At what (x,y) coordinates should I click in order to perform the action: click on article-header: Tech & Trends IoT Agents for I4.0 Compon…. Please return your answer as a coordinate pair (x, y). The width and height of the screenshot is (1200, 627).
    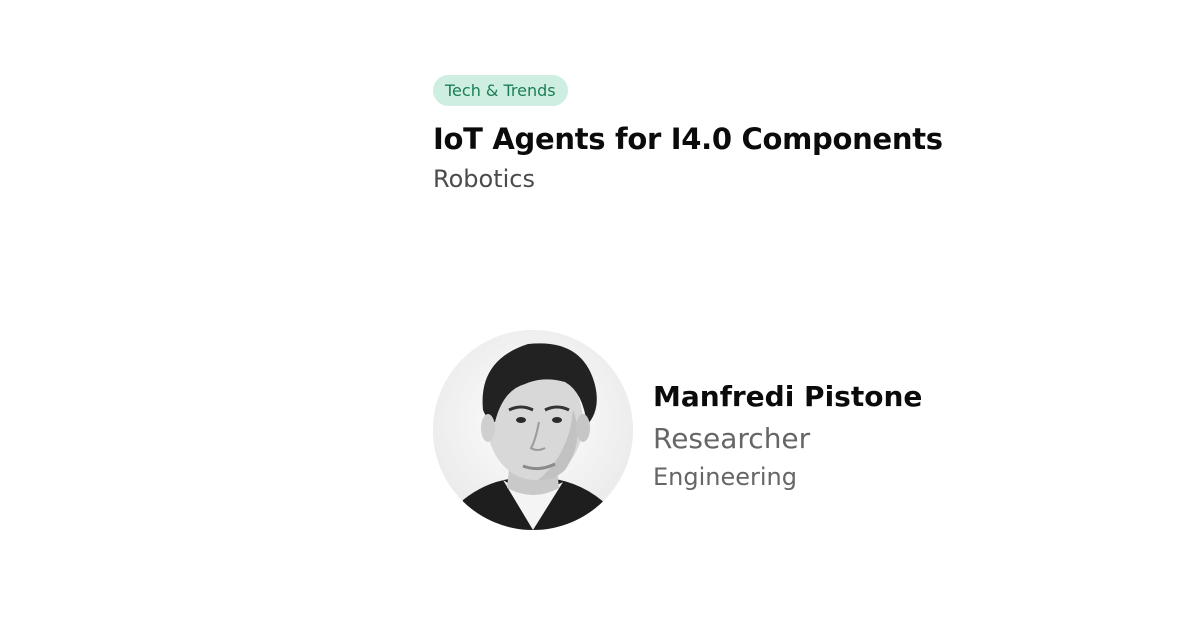
    Looking at the image, I should click on (688, 134).